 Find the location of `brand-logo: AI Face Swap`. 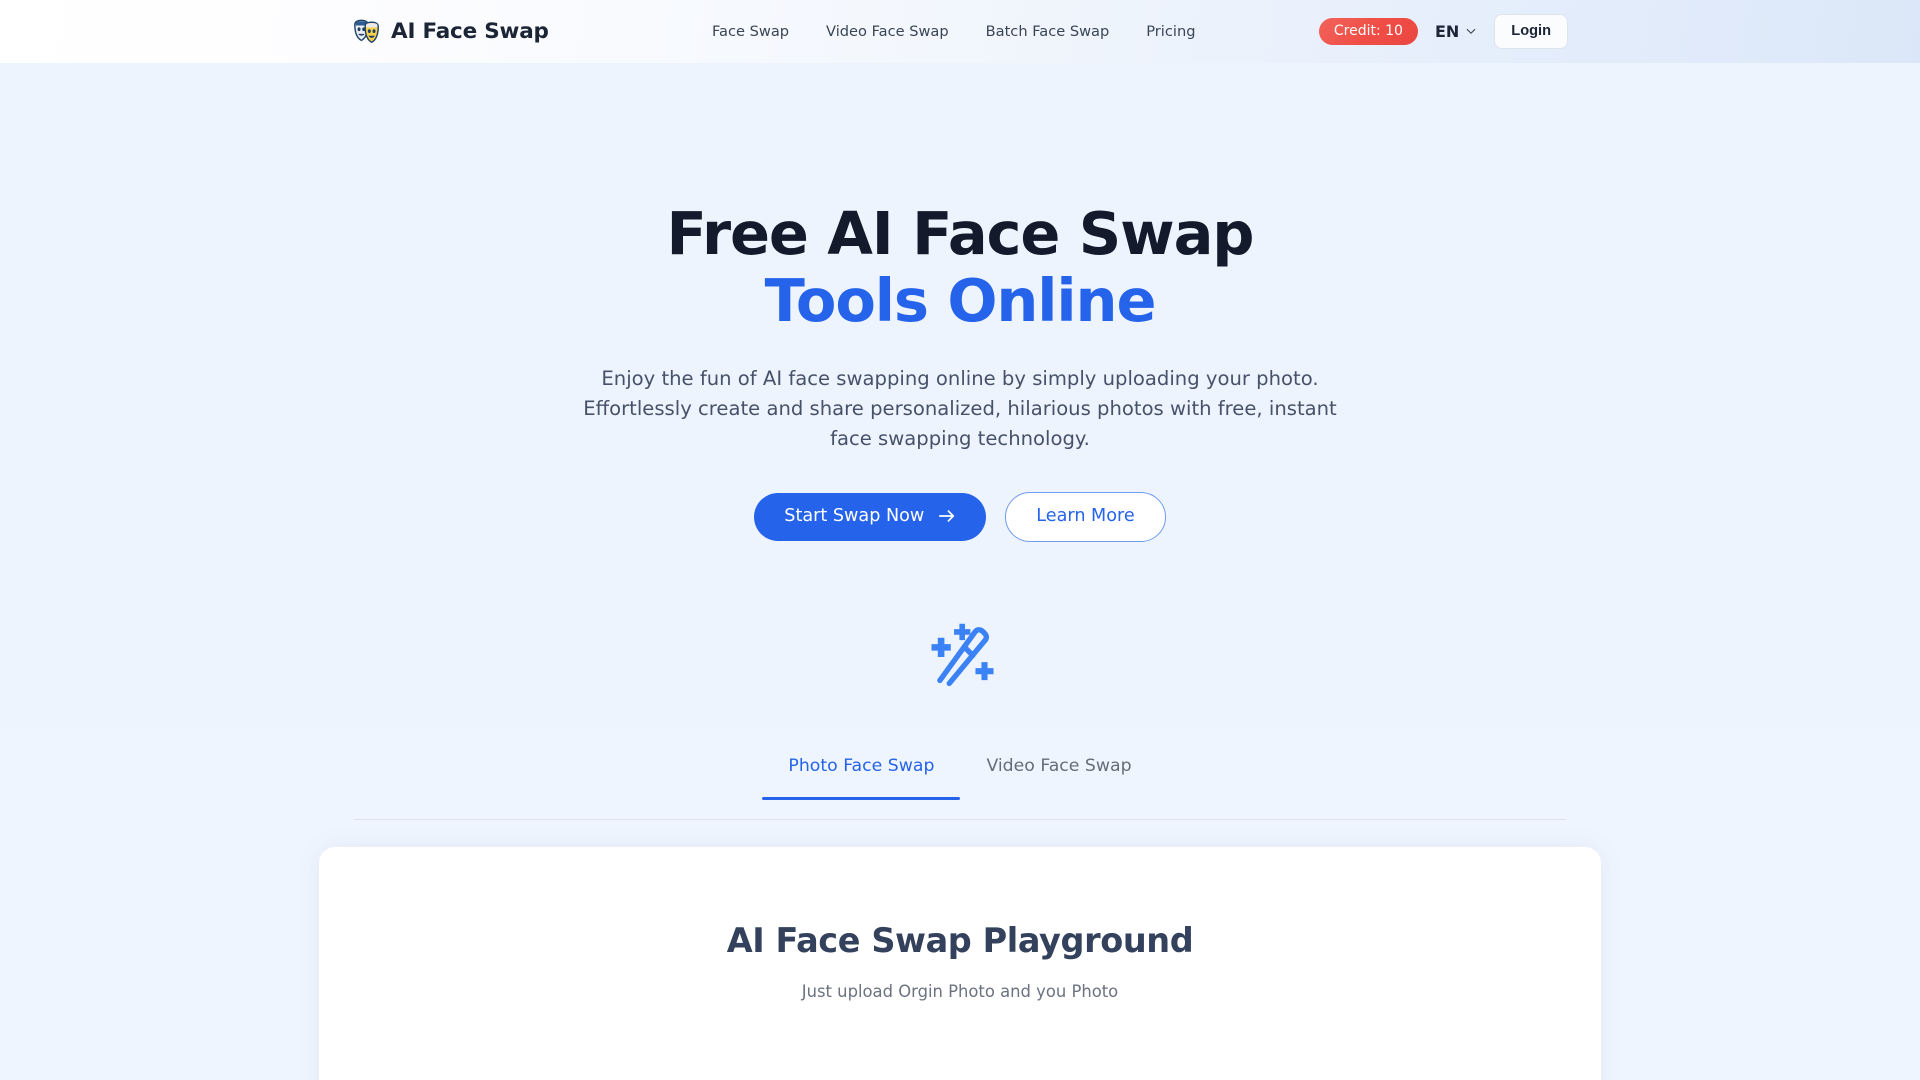

brand-logo: AI Face Swap is located at coordinates (450, 32).